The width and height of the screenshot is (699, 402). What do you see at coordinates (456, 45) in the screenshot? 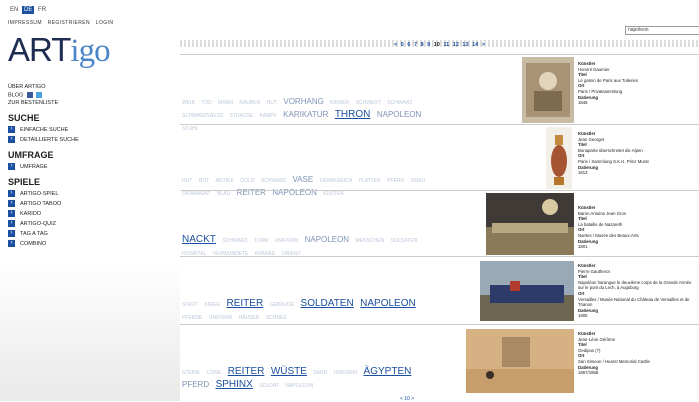
I see `page-link: 12` at bounding box center [456, 45].